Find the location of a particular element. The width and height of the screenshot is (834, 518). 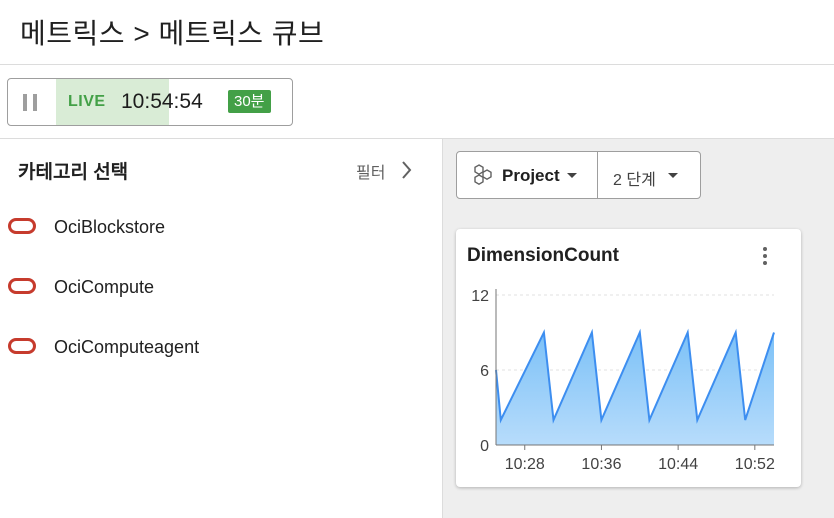

page-header: 메트릭스 > 메트릭스 큐브 is located at coordinates (417, 32).